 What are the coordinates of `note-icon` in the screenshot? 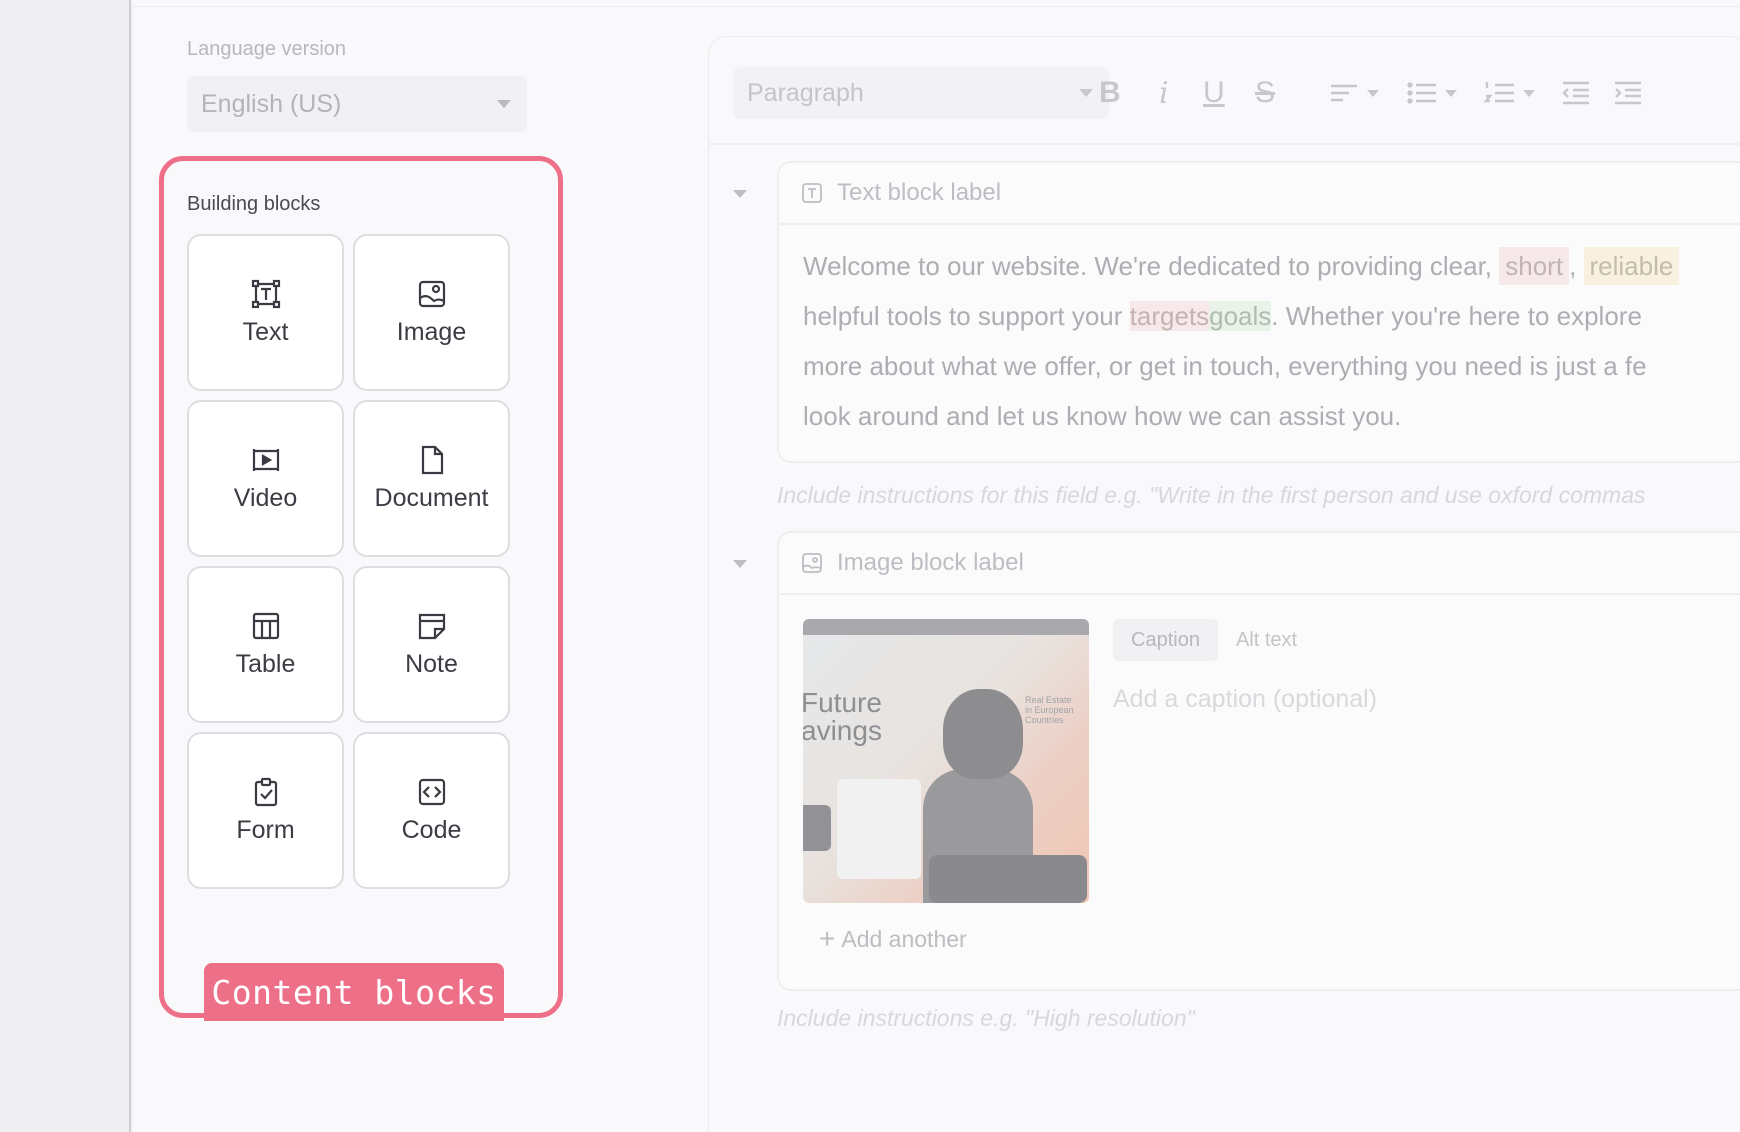 It's located at (431, 626).